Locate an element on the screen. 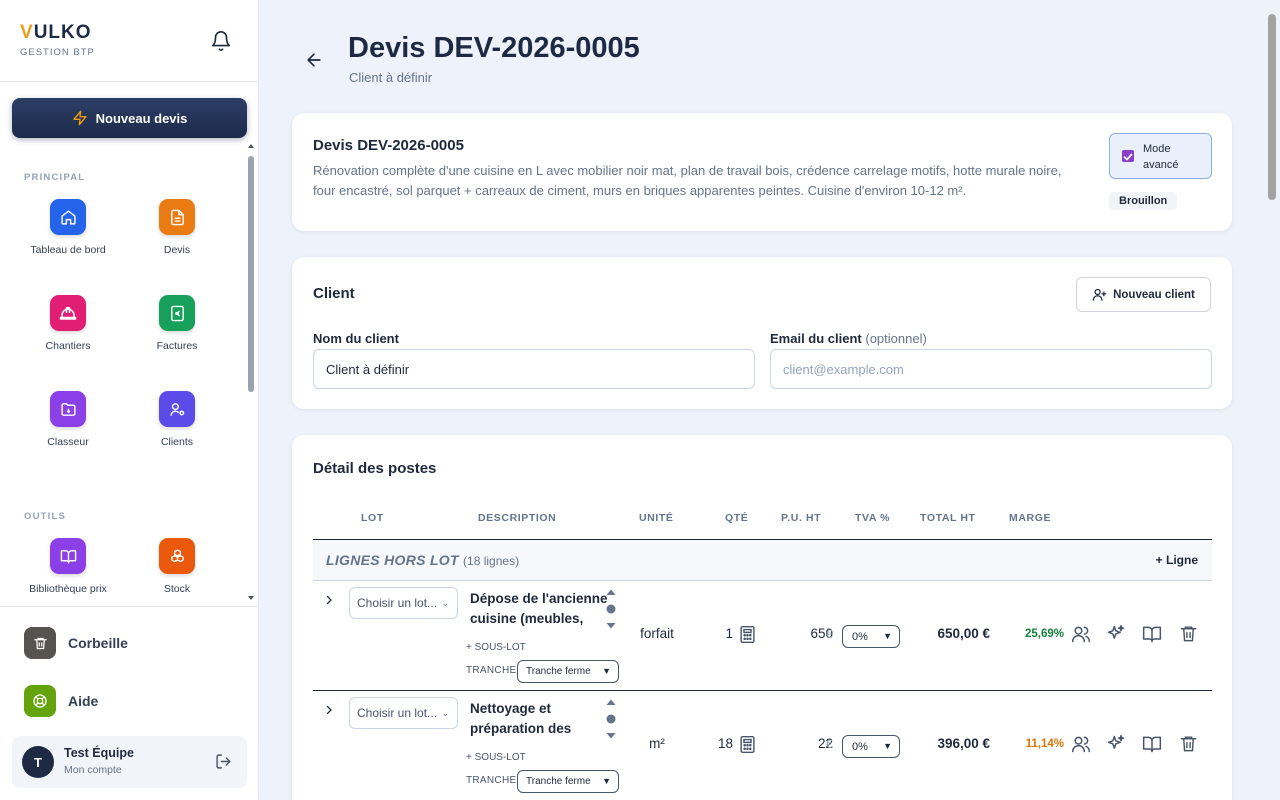  nav-factures: Factures is located at coordinates (177, 323).